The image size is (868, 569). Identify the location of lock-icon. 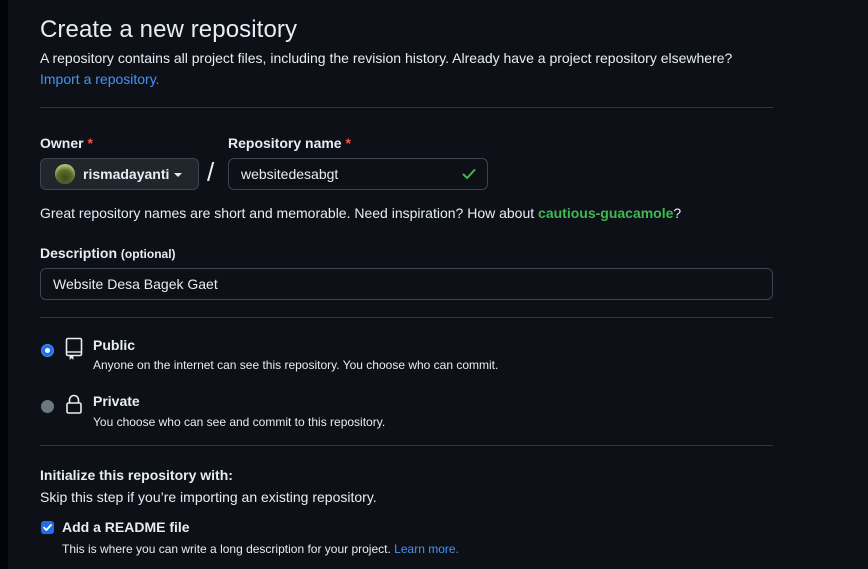
(74, 404).